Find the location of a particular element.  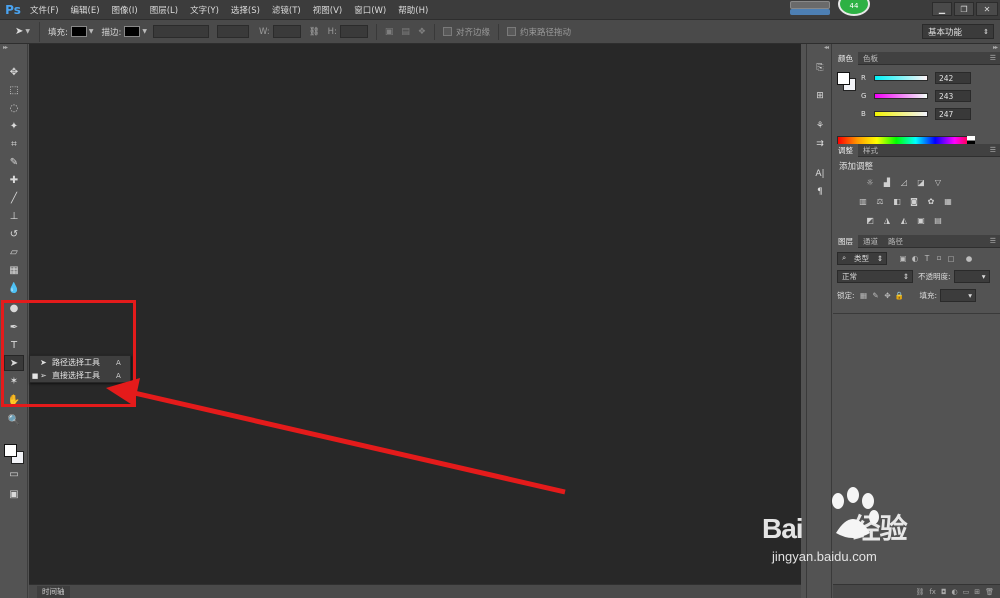

group-icon: ▭ is located at coordinates (966, 592).